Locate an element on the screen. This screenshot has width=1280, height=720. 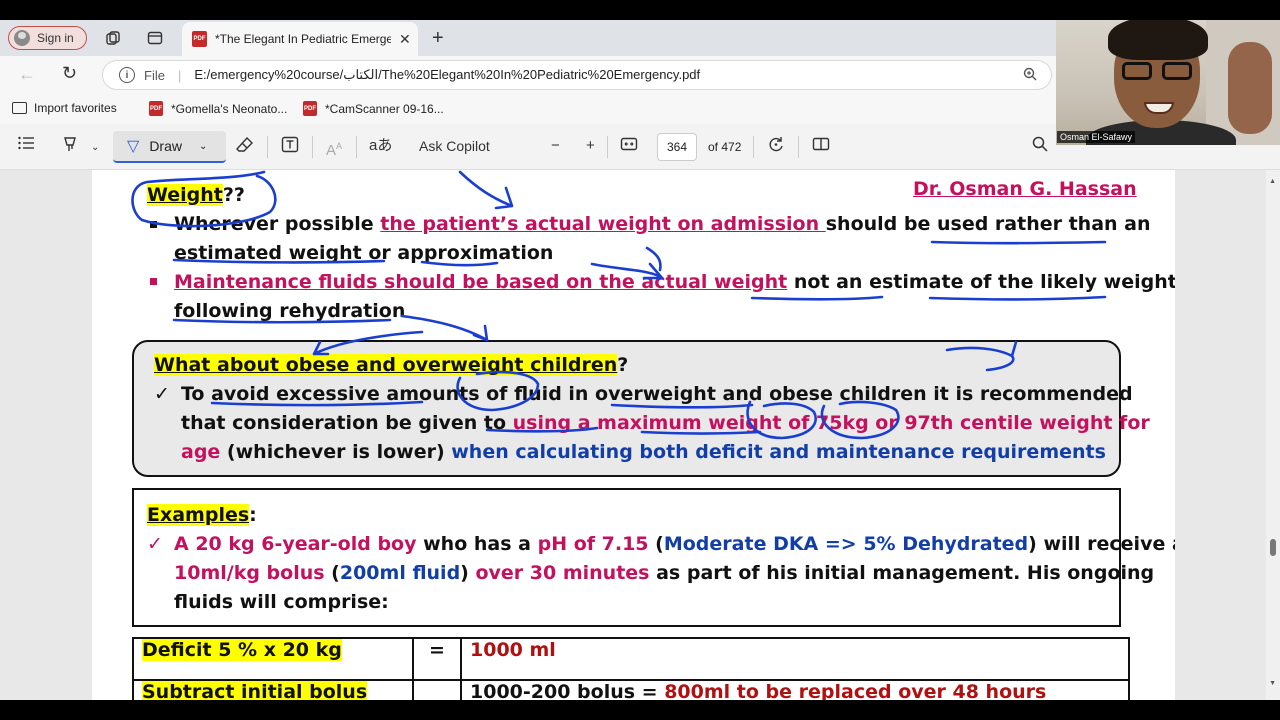
tab-title: *The Elegant In Pediatric Emergency.pdf is located at coordinates (303, 39).